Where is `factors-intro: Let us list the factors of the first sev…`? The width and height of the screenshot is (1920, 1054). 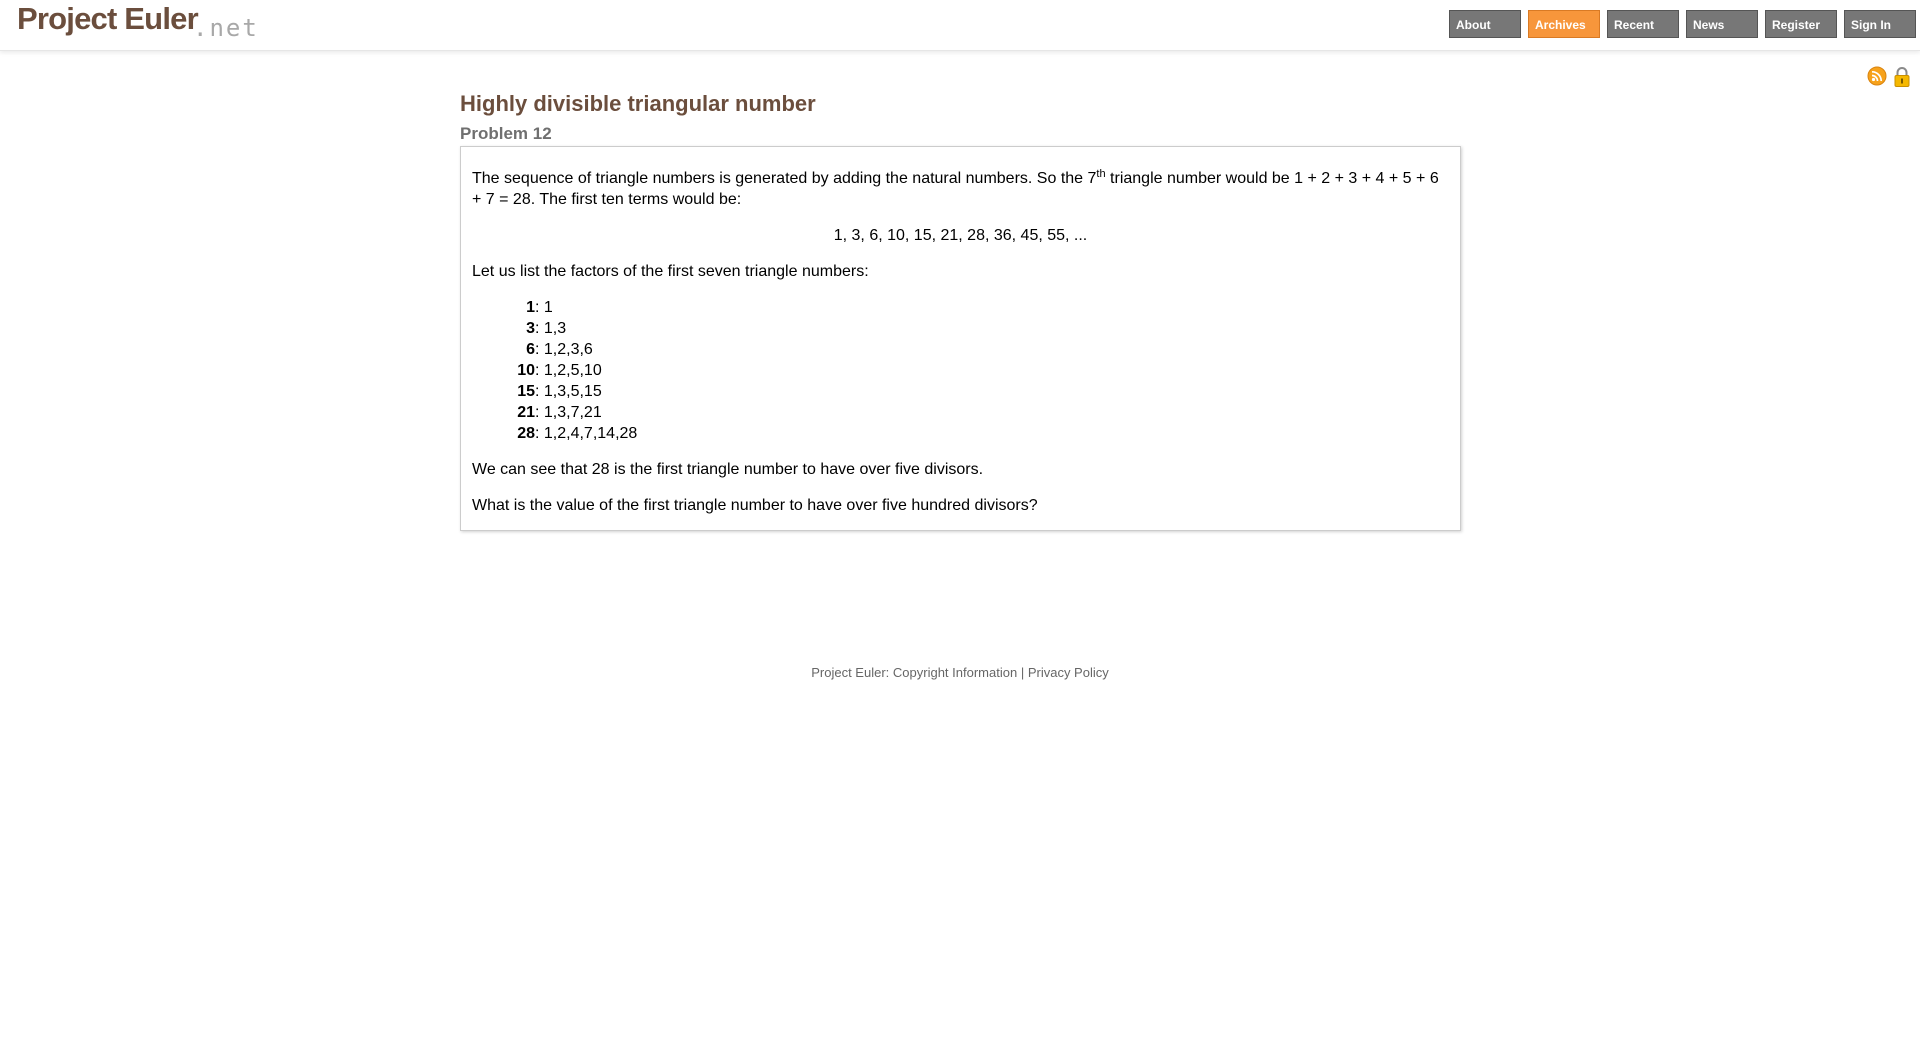
factors-intro: Let us list the factors of the first sev… is located at coordinates (670, 271).